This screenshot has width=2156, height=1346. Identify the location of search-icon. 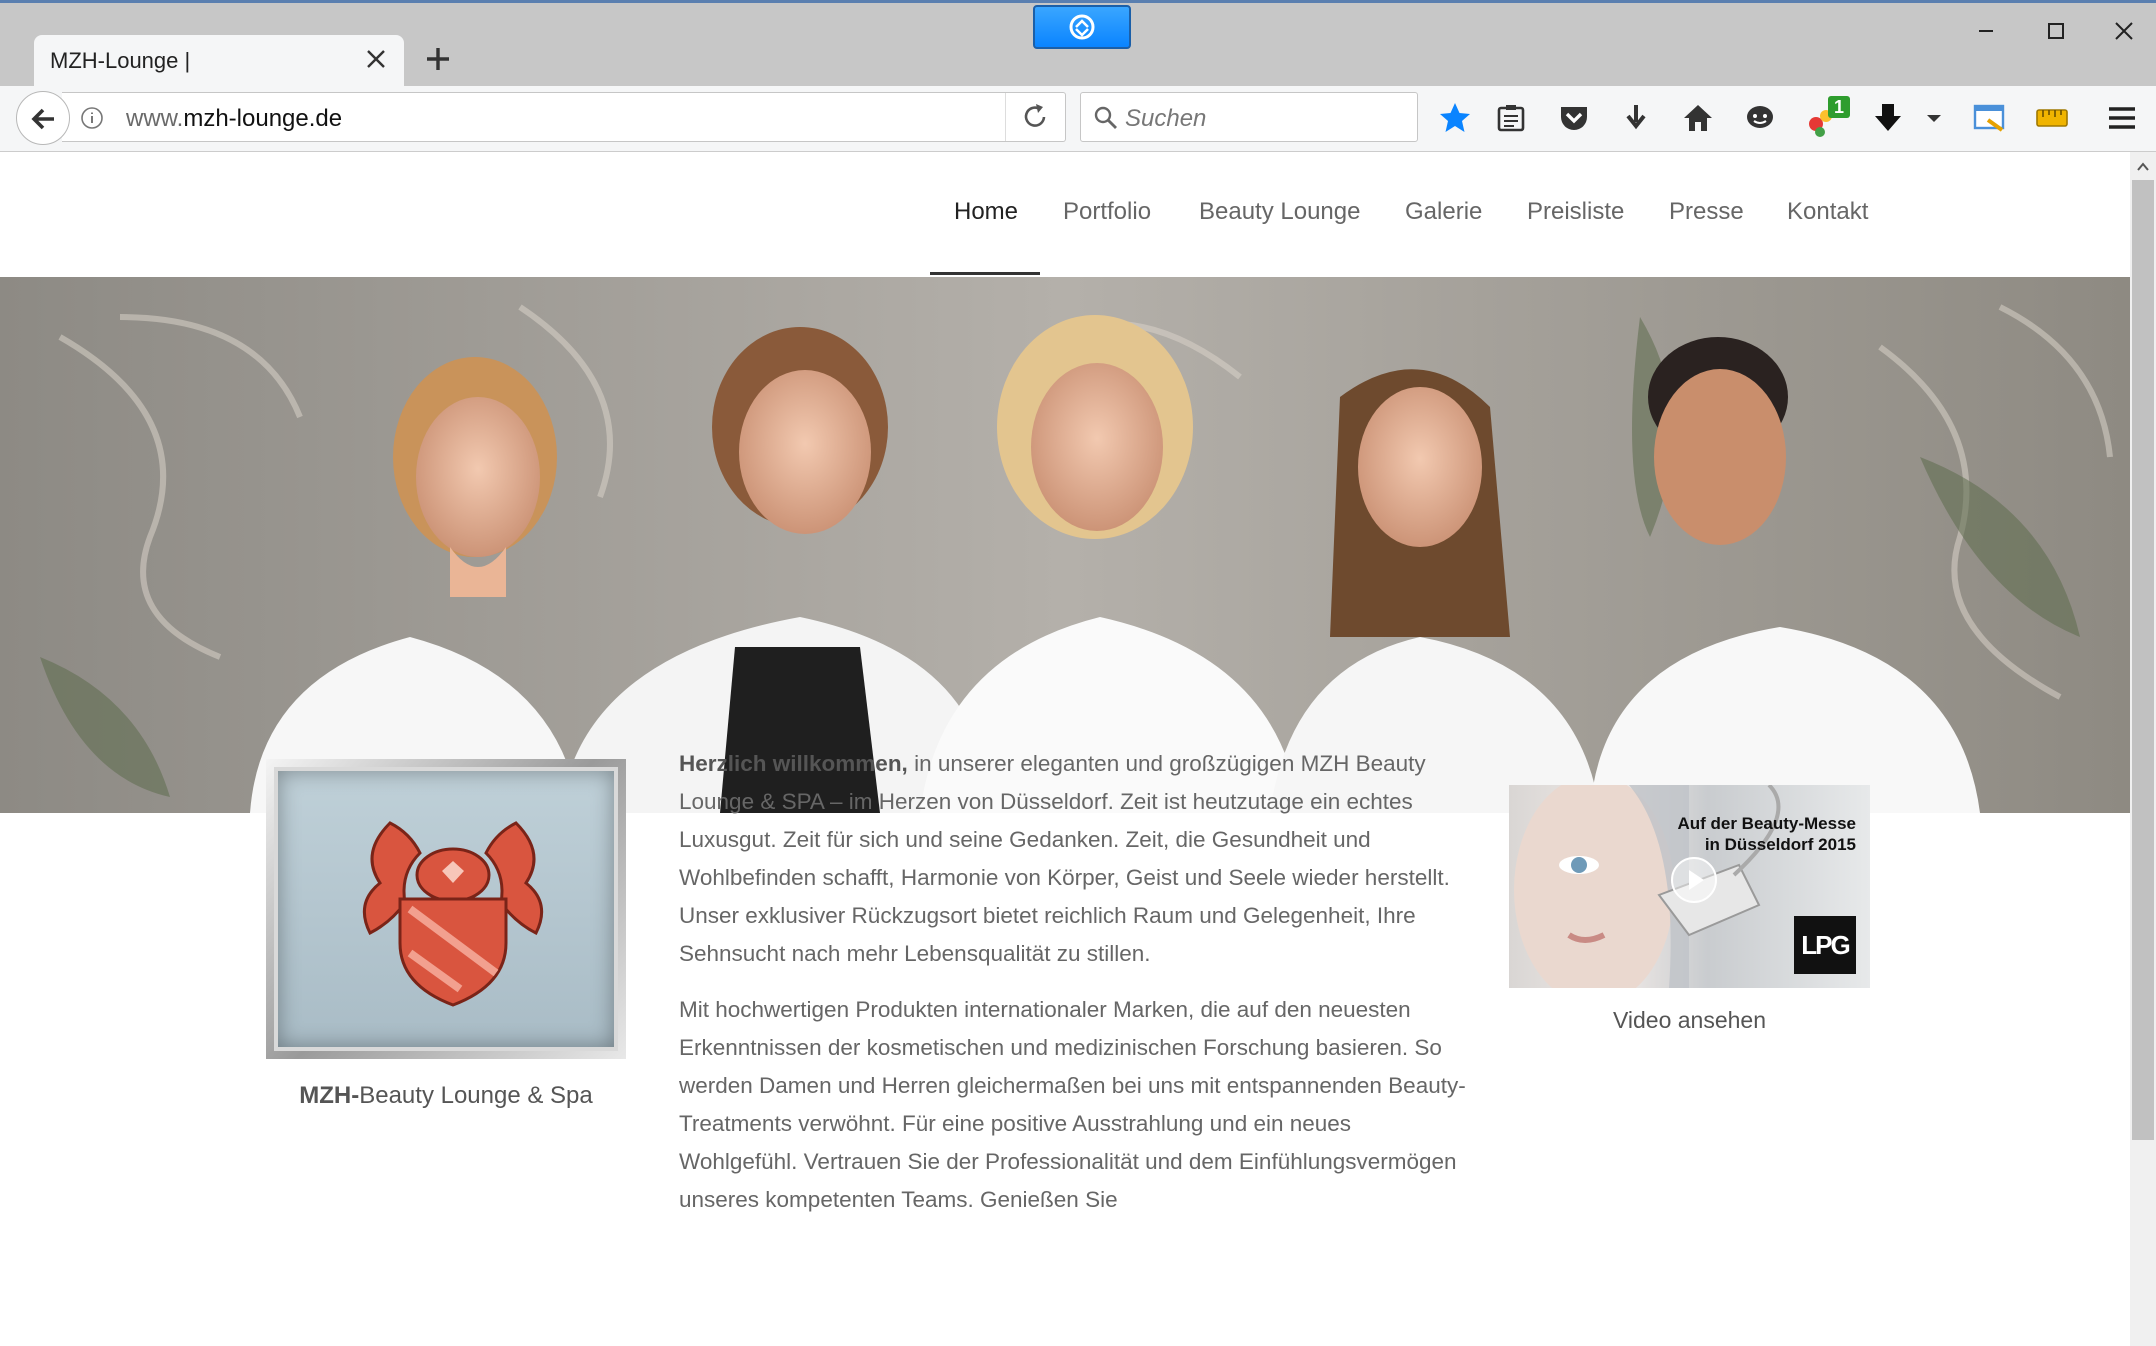
(1105, 117).